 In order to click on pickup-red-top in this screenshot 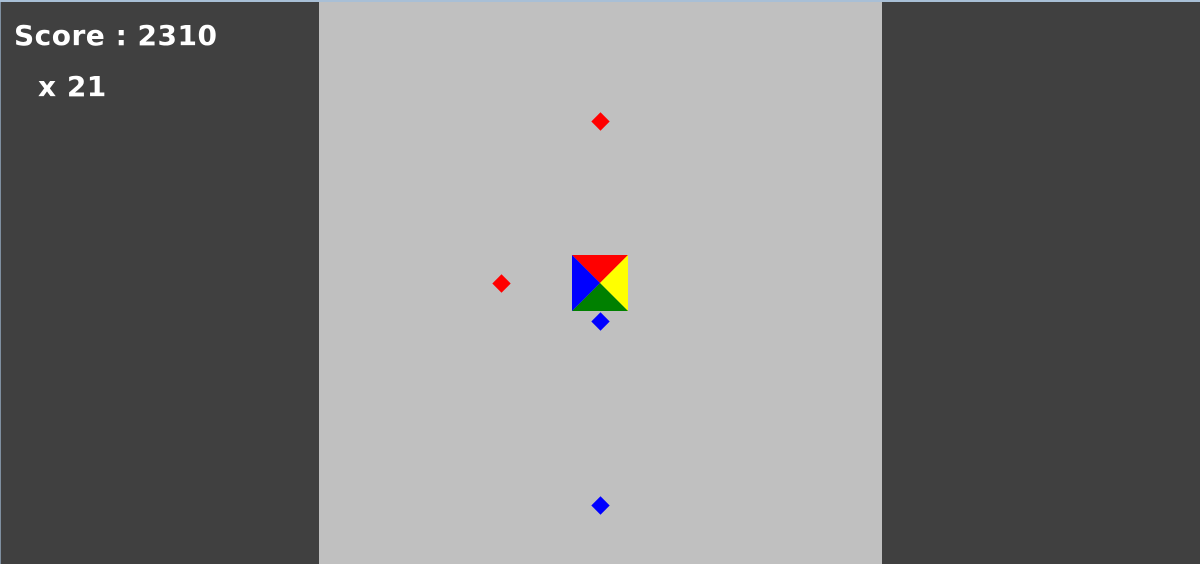, I will do `click(600, 121)`.